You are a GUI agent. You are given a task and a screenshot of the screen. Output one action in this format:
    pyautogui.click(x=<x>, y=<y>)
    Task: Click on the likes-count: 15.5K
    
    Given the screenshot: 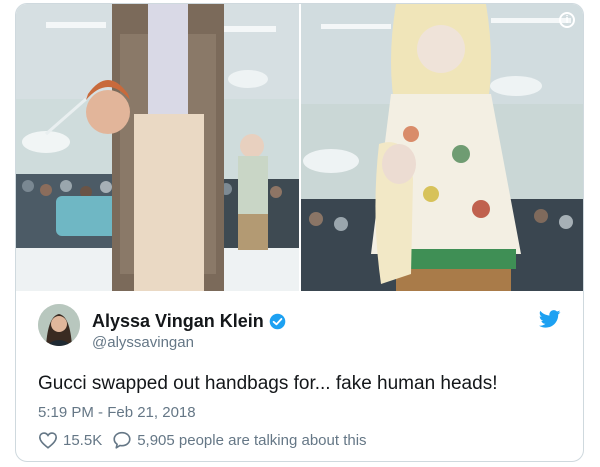 What is the action you would take?
    pyautogui.click(x=82, y=440)
    